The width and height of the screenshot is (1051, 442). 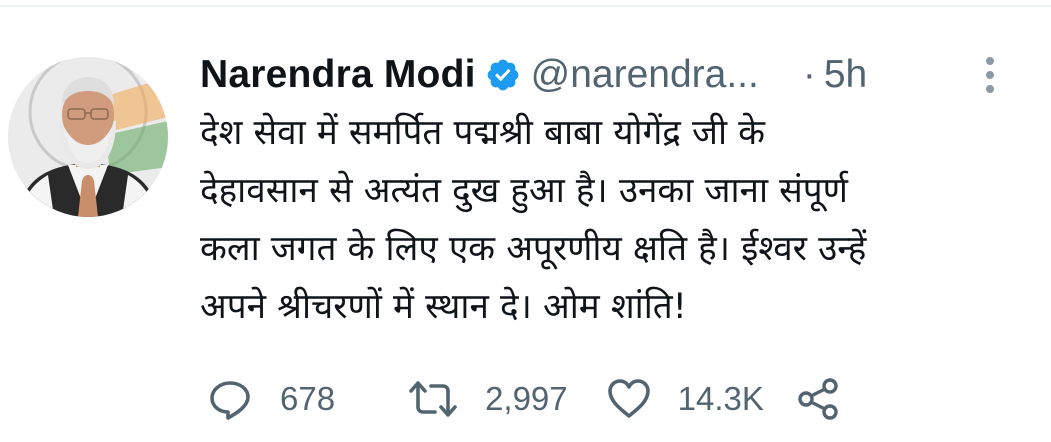 I want to click on action-bar: 678 2,997 14.3K, so click(x=524, y=399).